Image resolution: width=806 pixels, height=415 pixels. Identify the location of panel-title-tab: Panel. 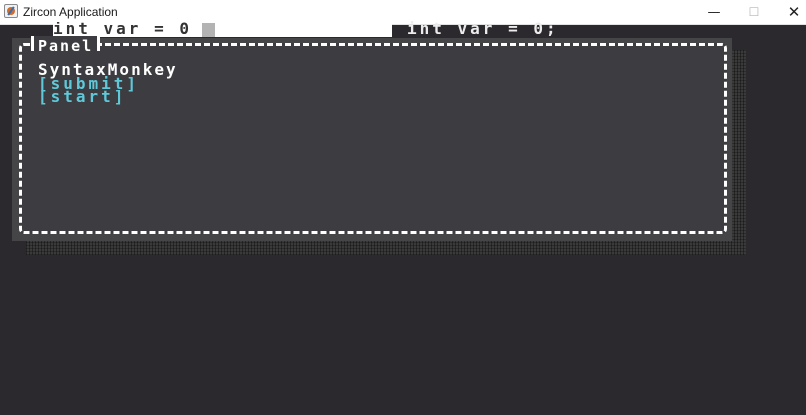
(66, 45).